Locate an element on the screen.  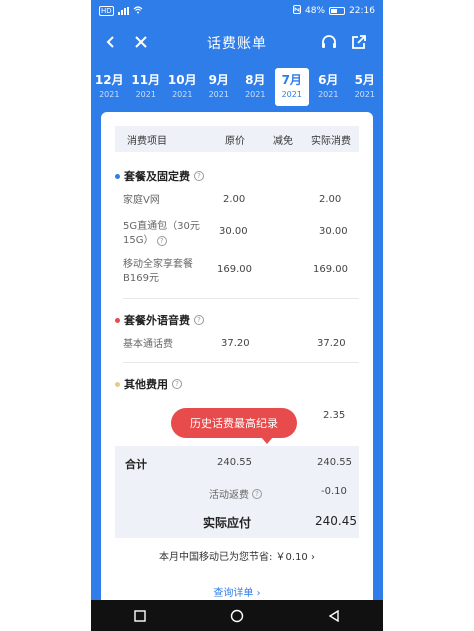
original-price: 2.00 is located at coordinates (234, 199).